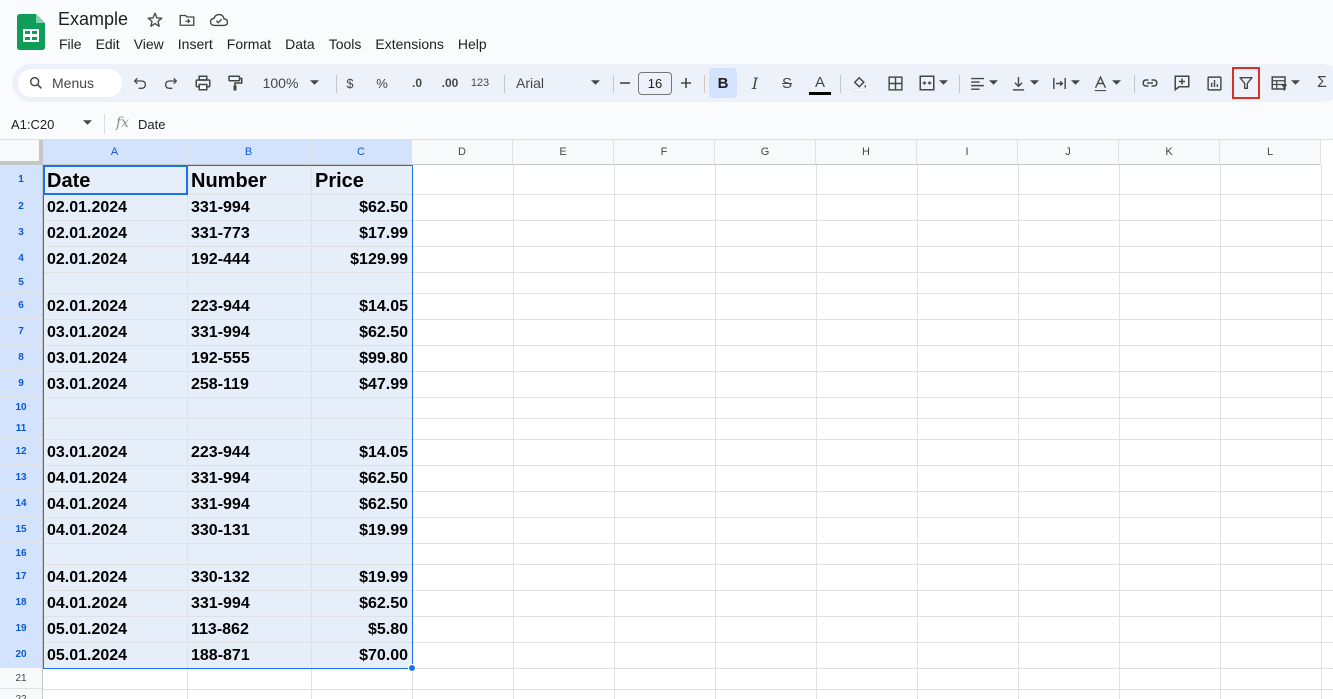 The height and width of the screenshot is (699, 1333). What do you see at coordinates (345, 44) in the screenshot?
I see `menu-tools: Tools` at bounding box center [345, 44].